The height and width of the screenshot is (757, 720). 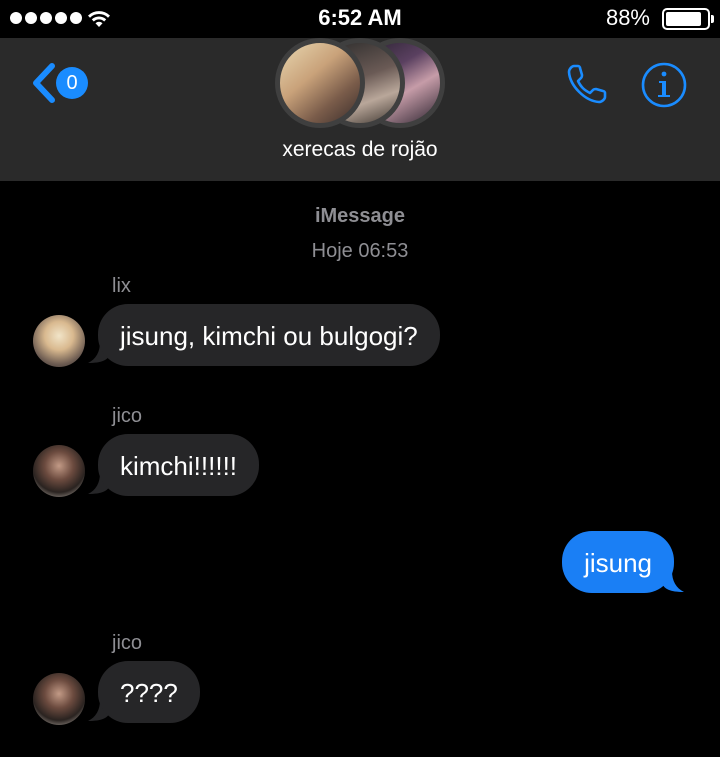 I want to click on back-chevron-icon, so click(x=44, y=83).